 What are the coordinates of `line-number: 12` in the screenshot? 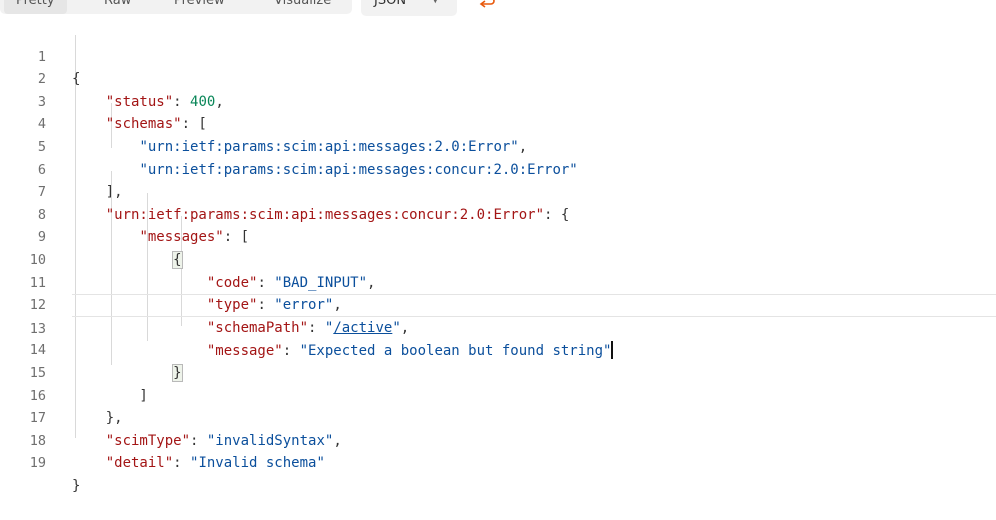 It's located at (37, 305).